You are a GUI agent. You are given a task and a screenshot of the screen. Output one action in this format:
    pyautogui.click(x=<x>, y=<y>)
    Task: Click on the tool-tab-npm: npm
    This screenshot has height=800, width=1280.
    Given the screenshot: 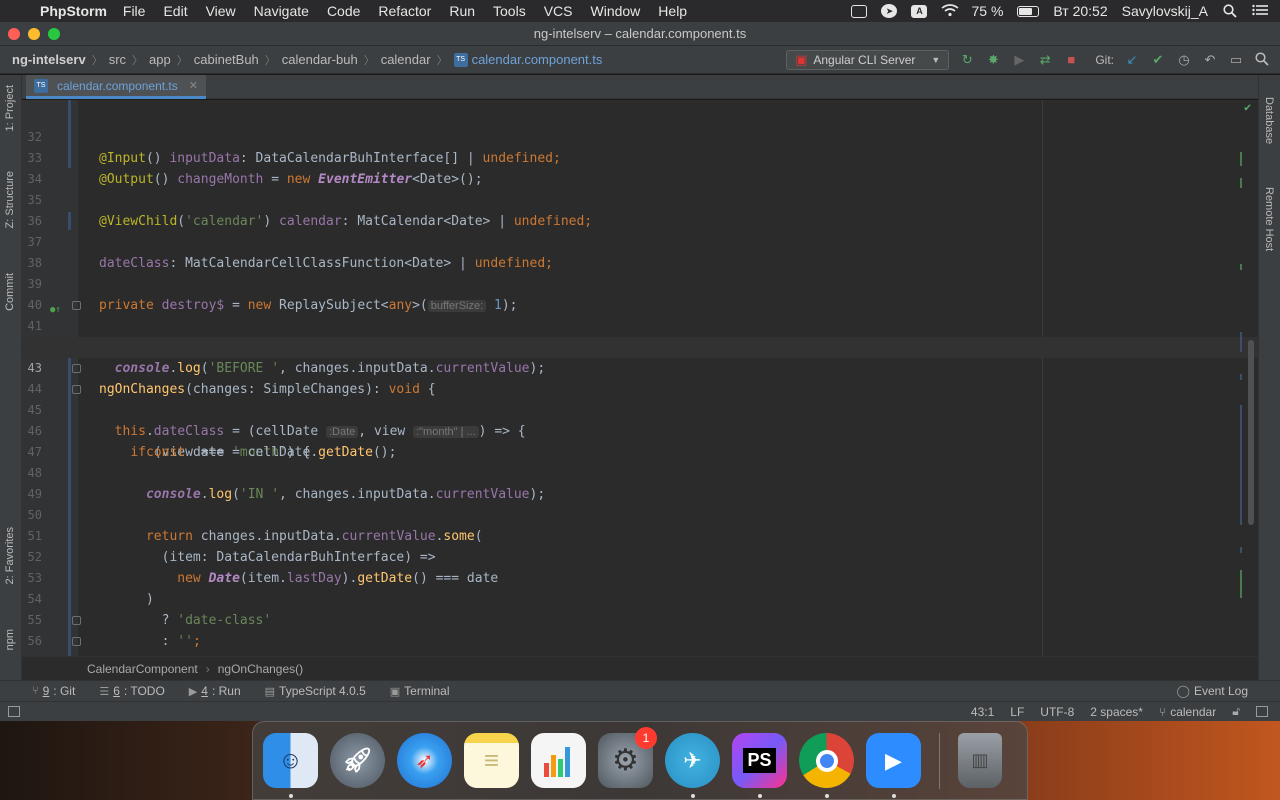 What is the action you would take?
    pyautogui.click(x=10, y=639)
    